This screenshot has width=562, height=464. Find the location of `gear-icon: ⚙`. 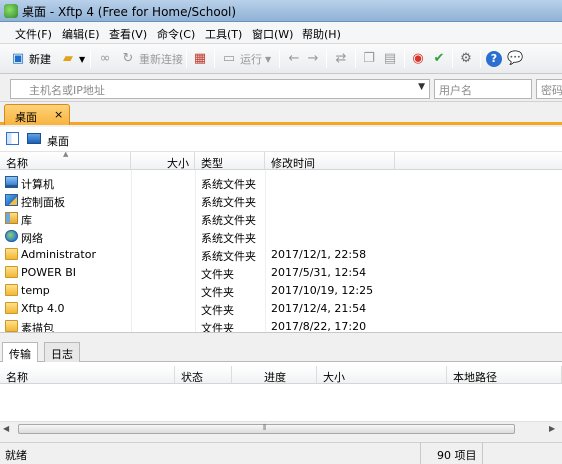

gear-icon: ⚙ is located at coordinates (466, 58).